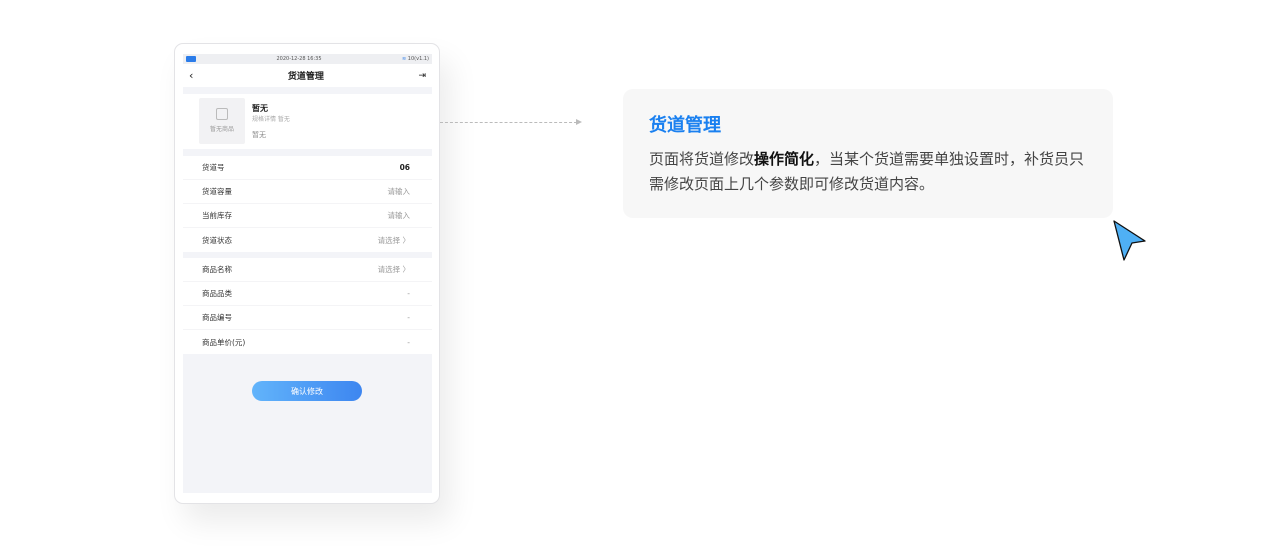 The height and width of the screenshot is (547, 1280). What do you see at coordinates (191, 75) in the screenshot?
I see `back-icon: ‹` at bounding box center [191, 75].